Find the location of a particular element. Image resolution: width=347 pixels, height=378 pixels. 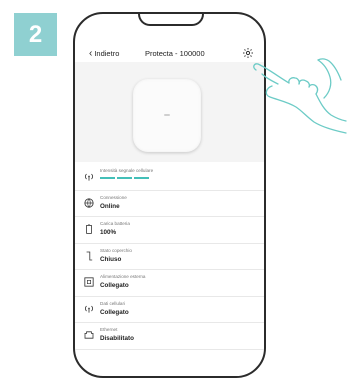

list-item-power: Alimentazione esterna Collegato is located at coordinates (169, 283).